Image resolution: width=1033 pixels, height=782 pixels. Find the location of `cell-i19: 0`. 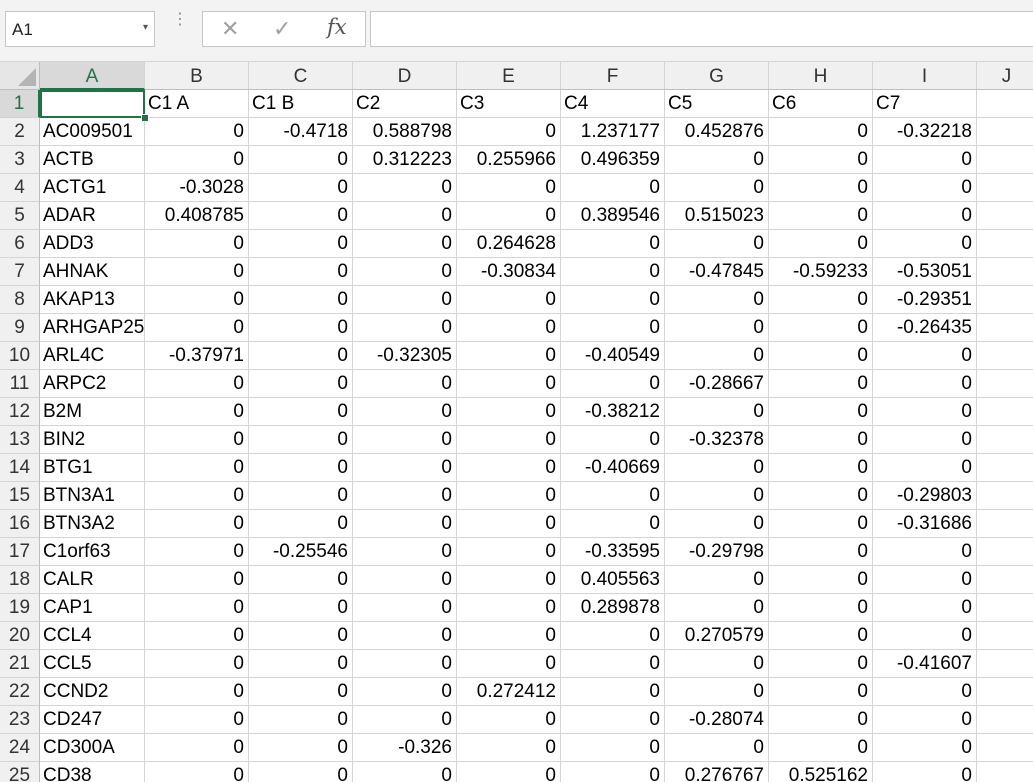

cell-i19: 0 is located at coordinates (925, 608).